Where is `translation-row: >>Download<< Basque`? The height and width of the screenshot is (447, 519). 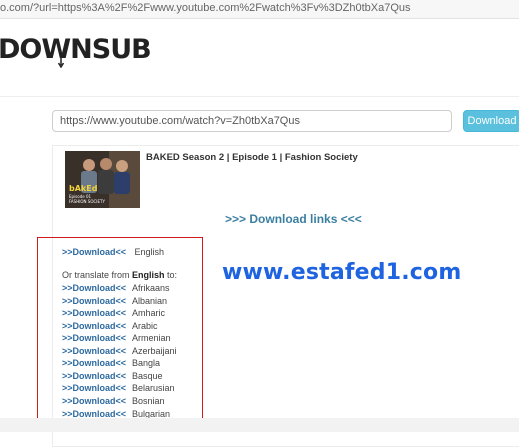
translation-row: >>Download<< Basque is located at coordinates (112, 376).